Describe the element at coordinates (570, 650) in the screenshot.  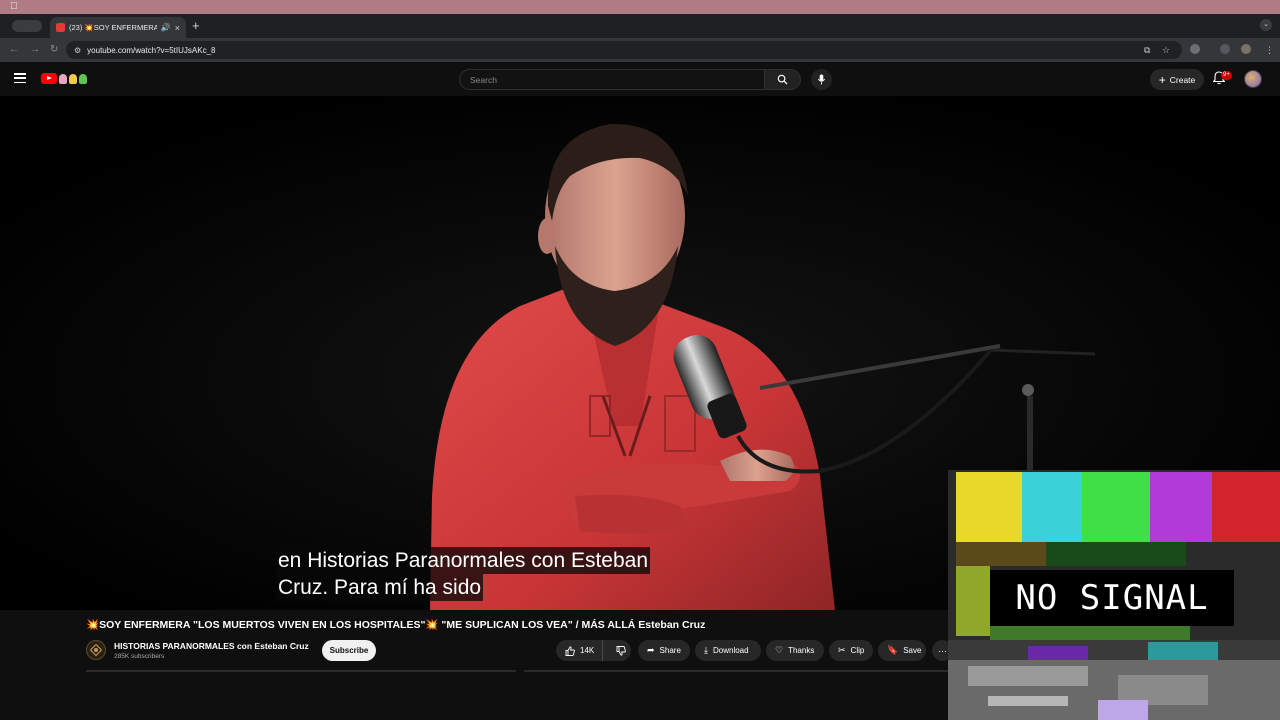
I see `thumbs-up-icon` at that location.